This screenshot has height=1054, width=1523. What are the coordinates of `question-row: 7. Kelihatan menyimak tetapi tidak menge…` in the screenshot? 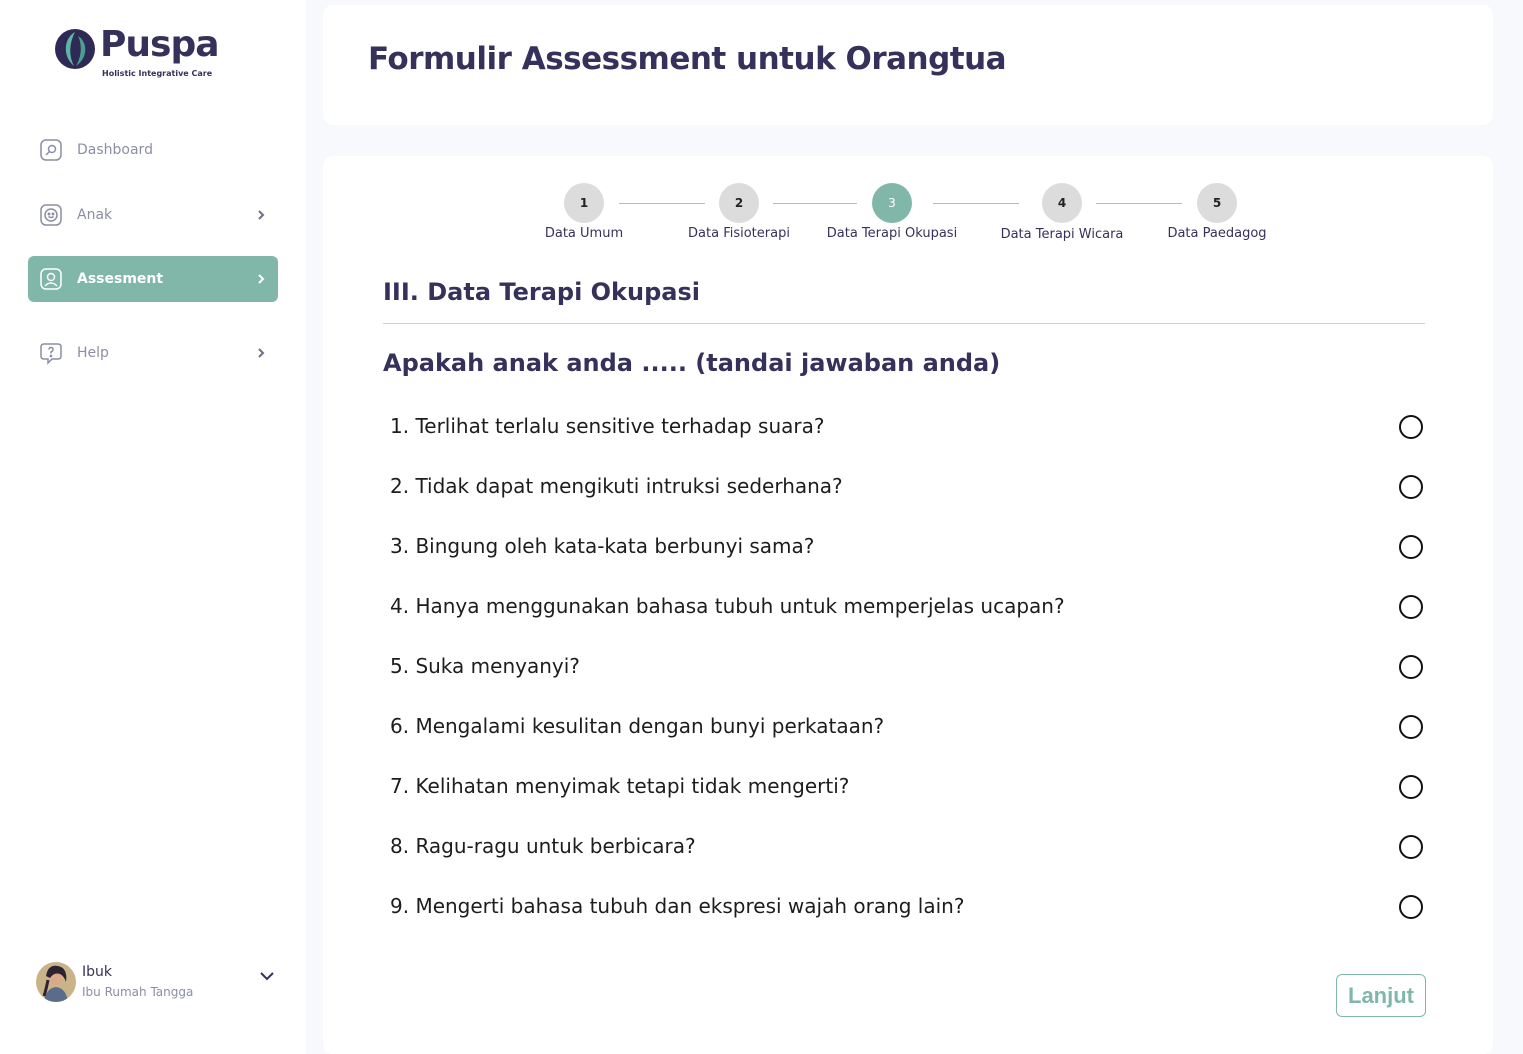 It's located at (904, 787).